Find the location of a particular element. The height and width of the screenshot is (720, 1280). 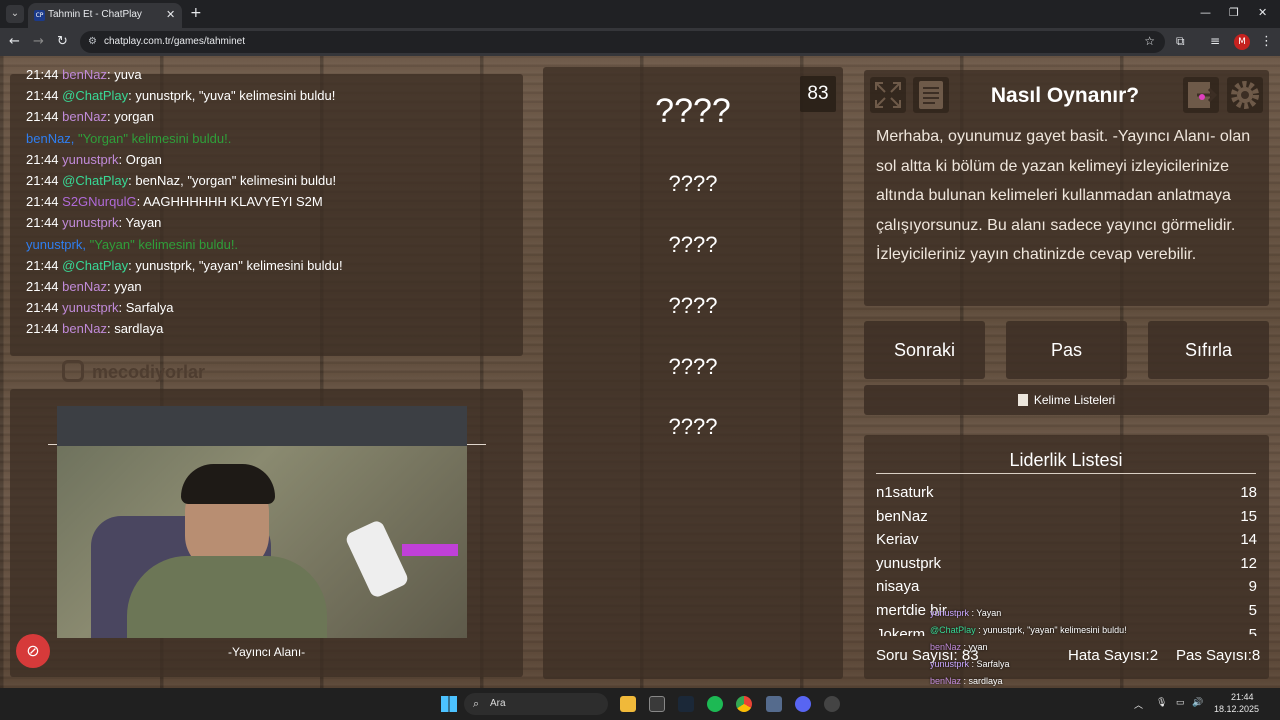

instagram-handle: mecodiyorlar is located at coordinates (133, 371).